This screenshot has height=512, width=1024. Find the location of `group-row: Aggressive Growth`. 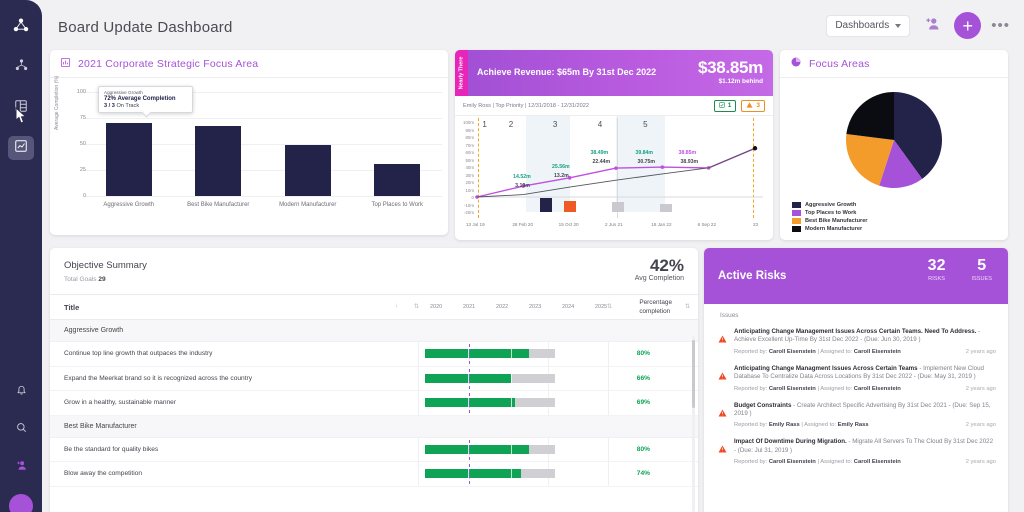

group-row: Aggressive Growth is located at coordinates (374, 331).